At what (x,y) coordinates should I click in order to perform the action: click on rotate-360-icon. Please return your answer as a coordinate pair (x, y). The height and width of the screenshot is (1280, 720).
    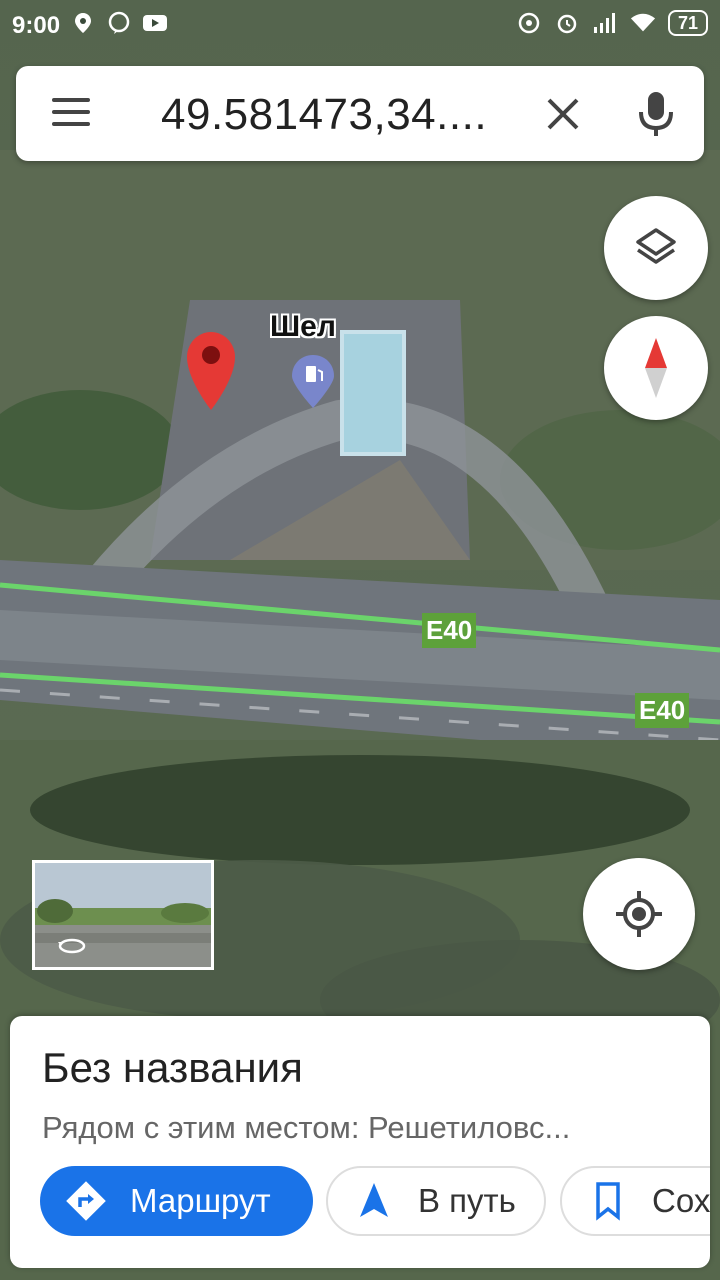
    Looking at the image, I should click on (72, 948).